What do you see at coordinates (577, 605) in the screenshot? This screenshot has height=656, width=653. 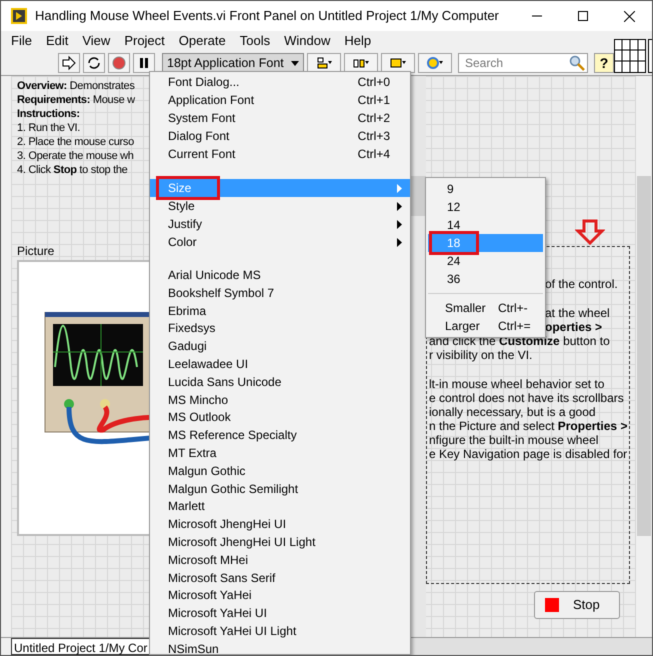 I see `stop-button: Stop` at bounding box center [577, 605].